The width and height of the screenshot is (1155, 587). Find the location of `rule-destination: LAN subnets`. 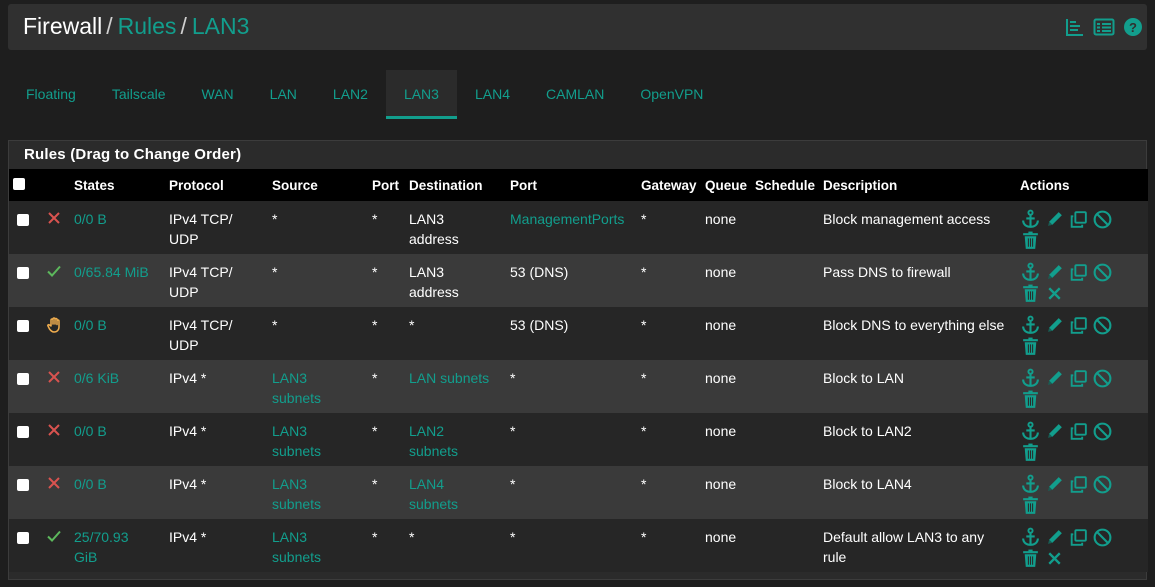

rule-destination: LAN subnets is located at coordinates (455, 386).